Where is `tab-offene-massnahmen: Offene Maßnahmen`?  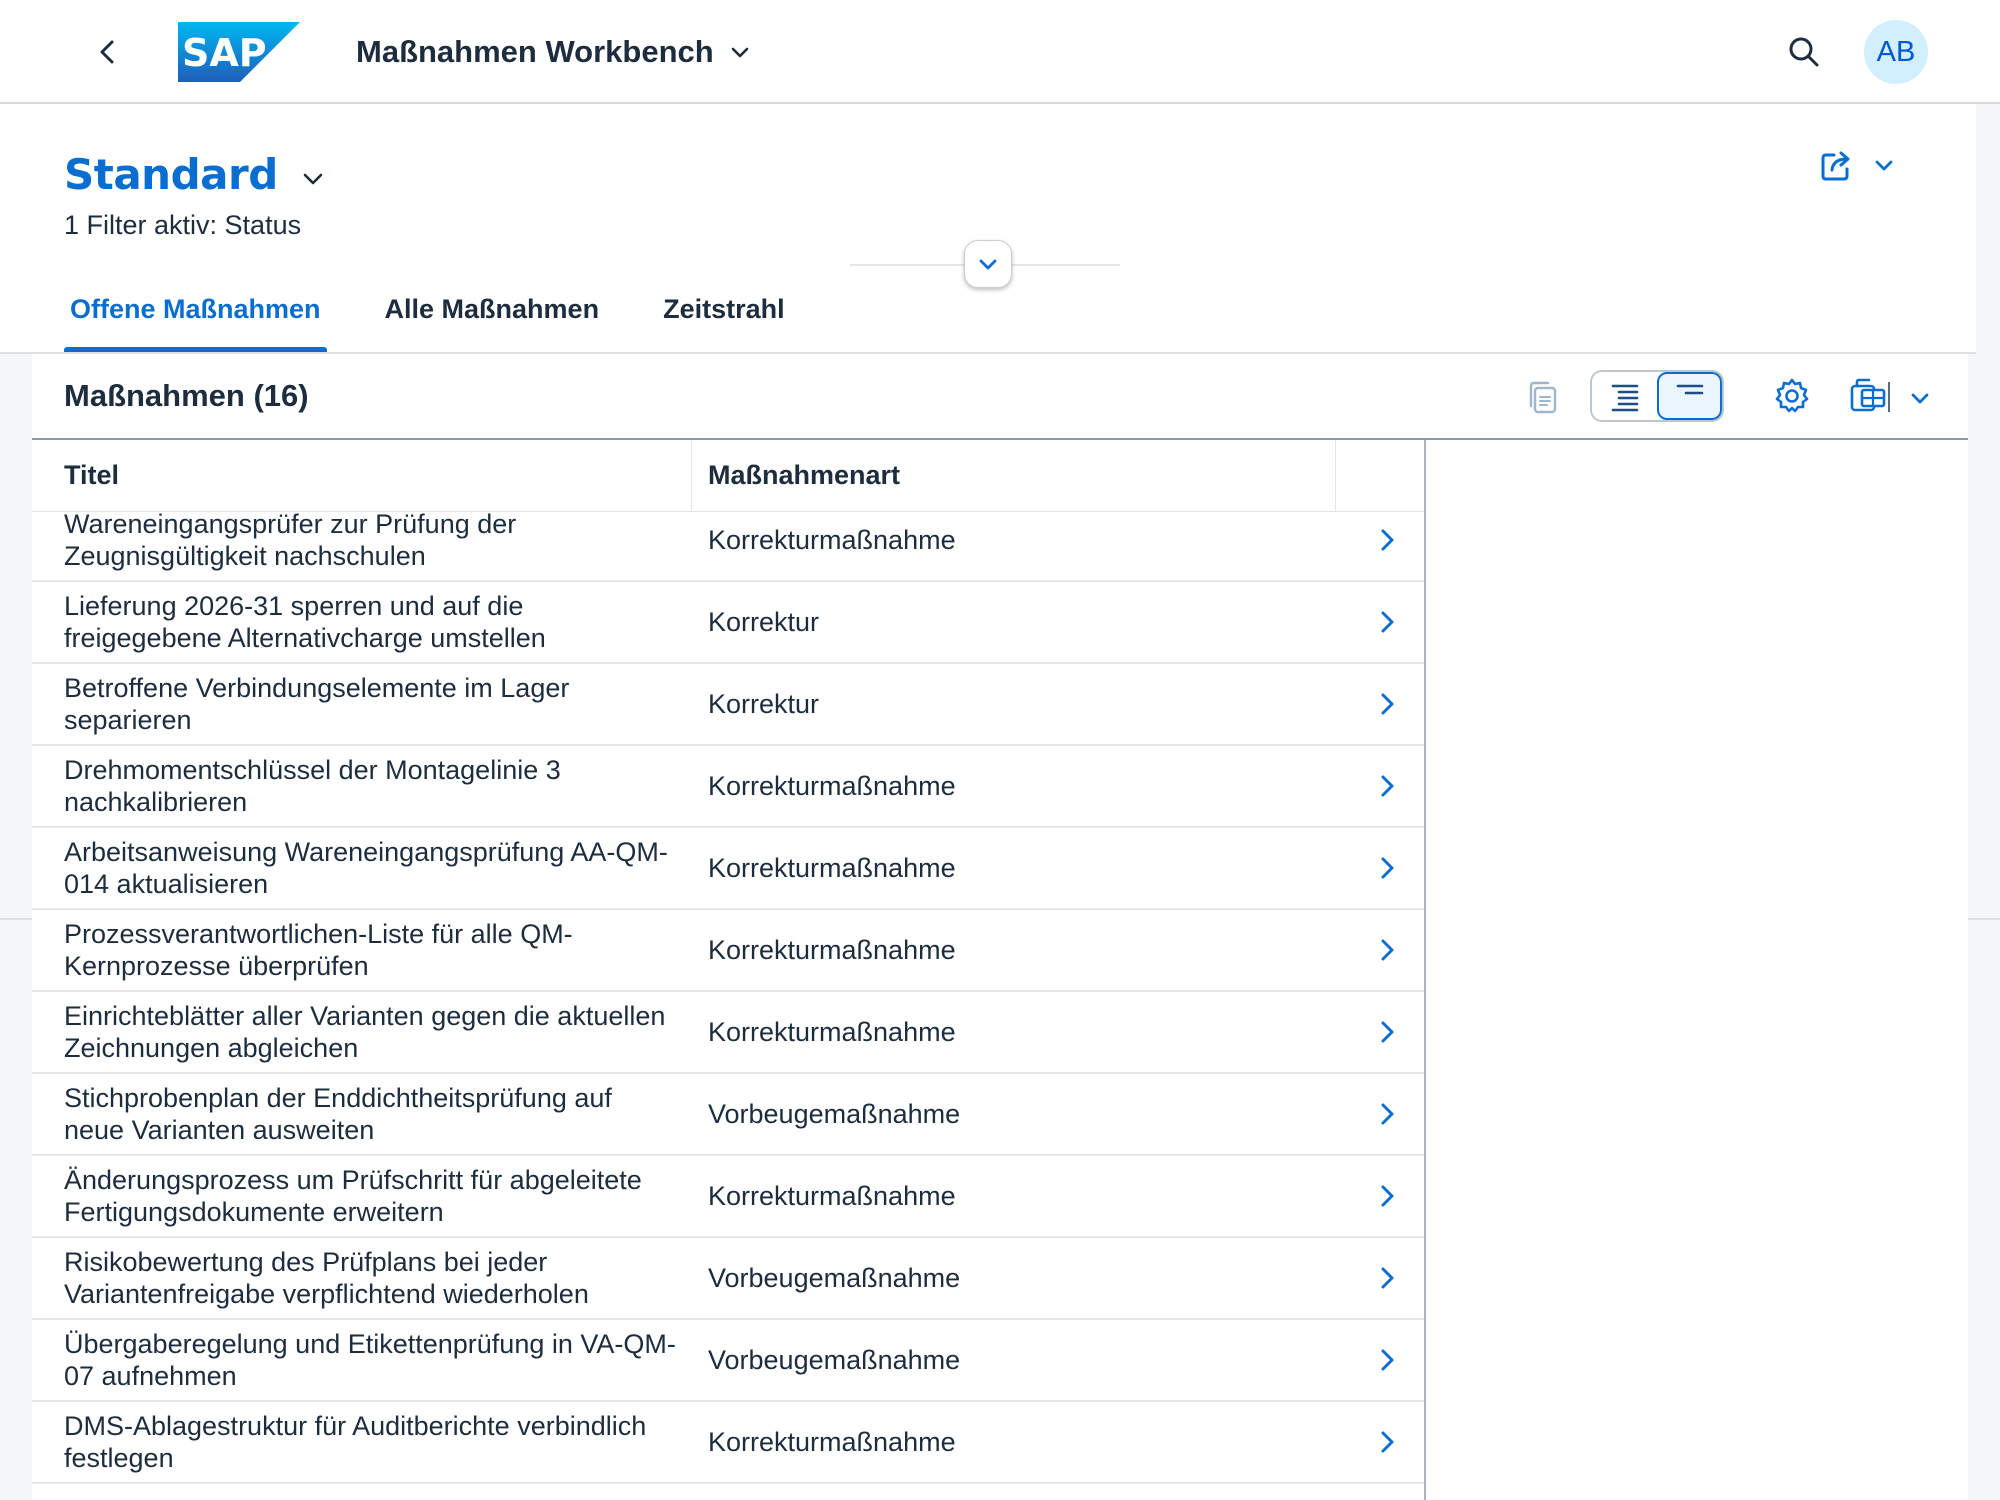
tab-offene-massnahmen: Offene Maßnahmen is located at coordinates (195, 318).